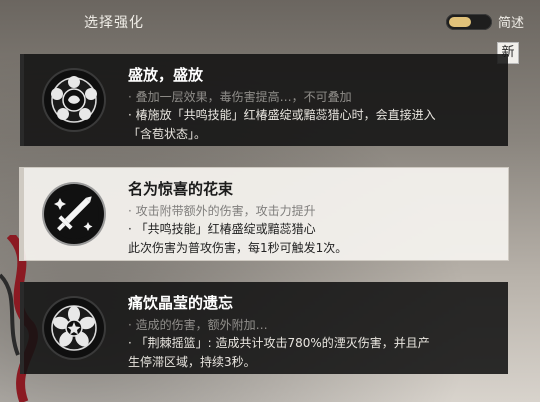  What do you see at coordinates (279, 343) in the screenshot?
I see `desc-line: · 「荆棘摇篮」: 造成共计攻击780%的湮灭伤害，并且产` at bounding box center [279, 343].